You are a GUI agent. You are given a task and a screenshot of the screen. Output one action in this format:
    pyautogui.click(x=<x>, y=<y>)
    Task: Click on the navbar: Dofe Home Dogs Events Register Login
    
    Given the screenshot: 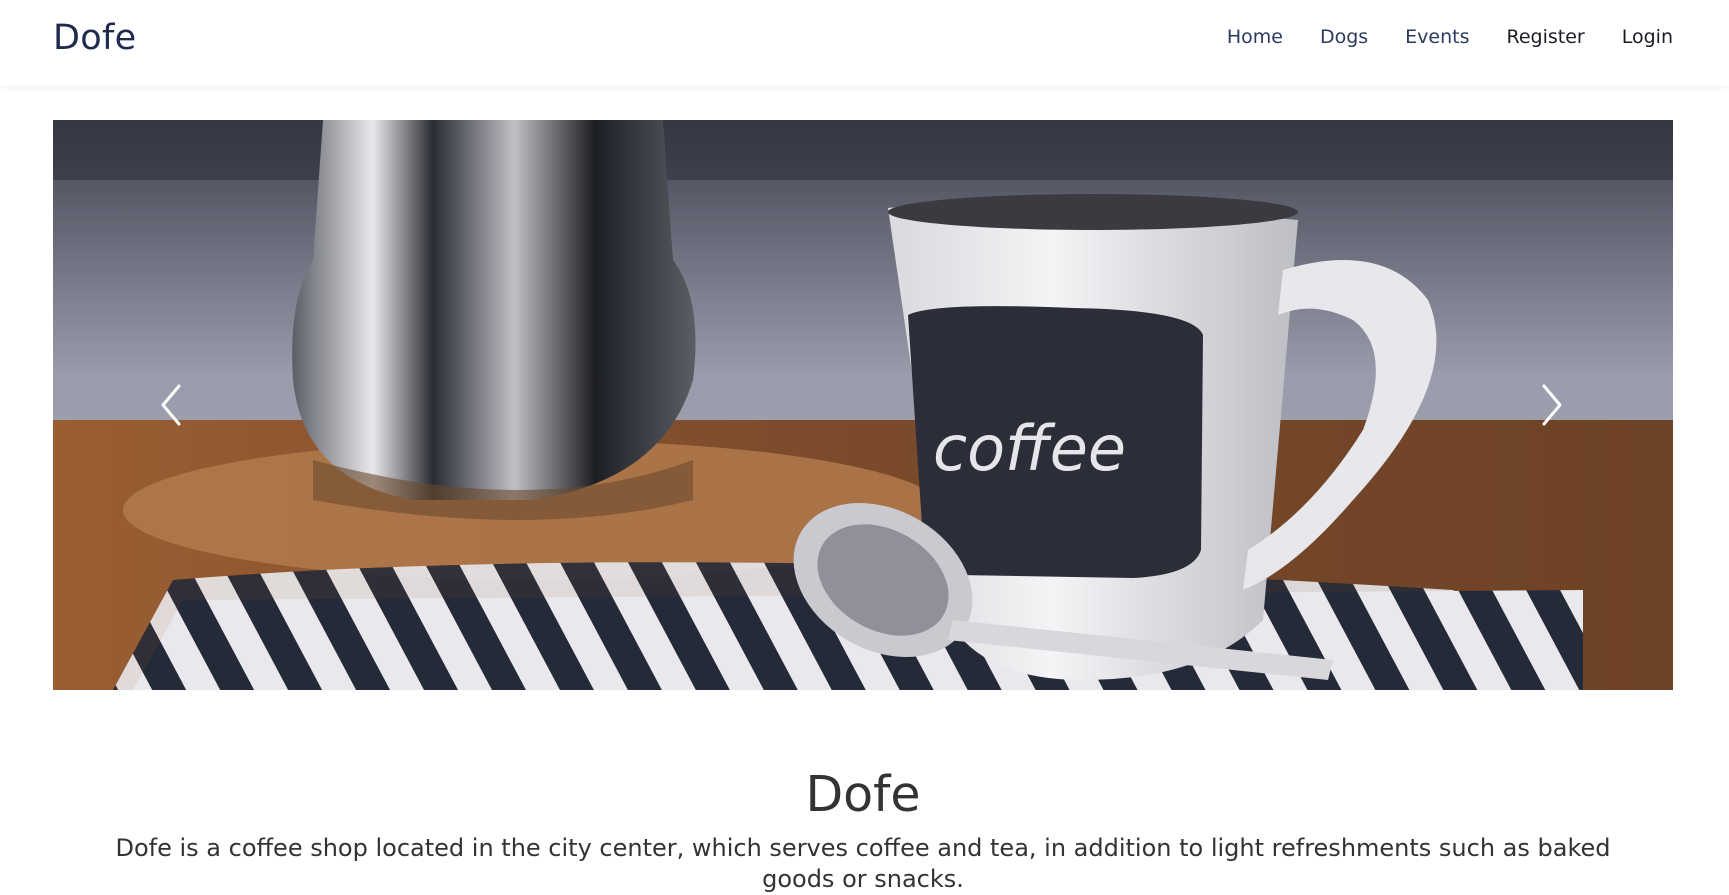 What is the action you would take?
    pyautogui.click(x=864, y=43)
    